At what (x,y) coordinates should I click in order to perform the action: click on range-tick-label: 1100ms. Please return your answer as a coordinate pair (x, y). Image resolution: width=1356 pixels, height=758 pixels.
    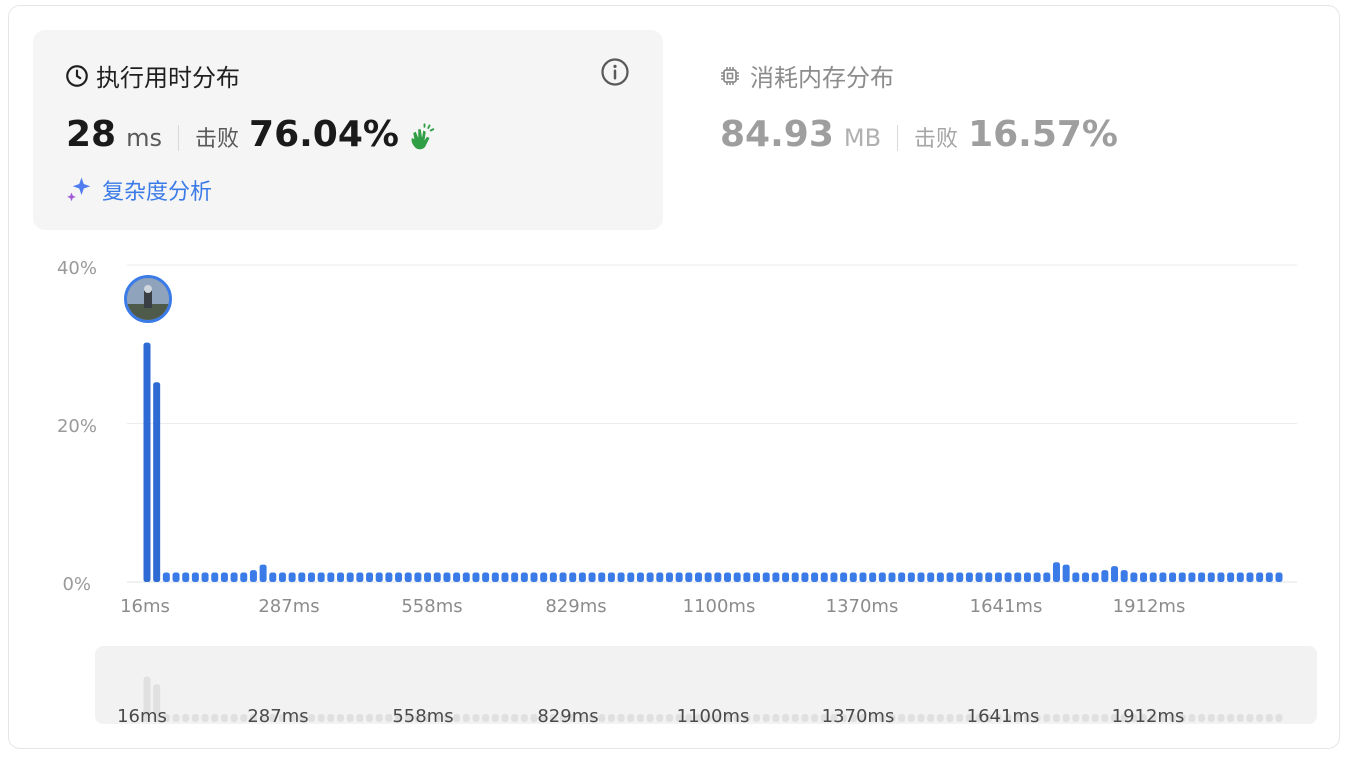
    Looking at the image, I should click on (713, 716).